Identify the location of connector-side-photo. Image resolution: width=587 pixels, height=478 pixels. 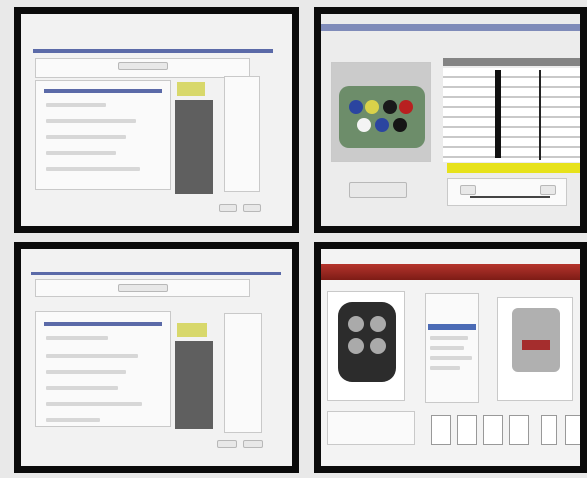
(536, 340).